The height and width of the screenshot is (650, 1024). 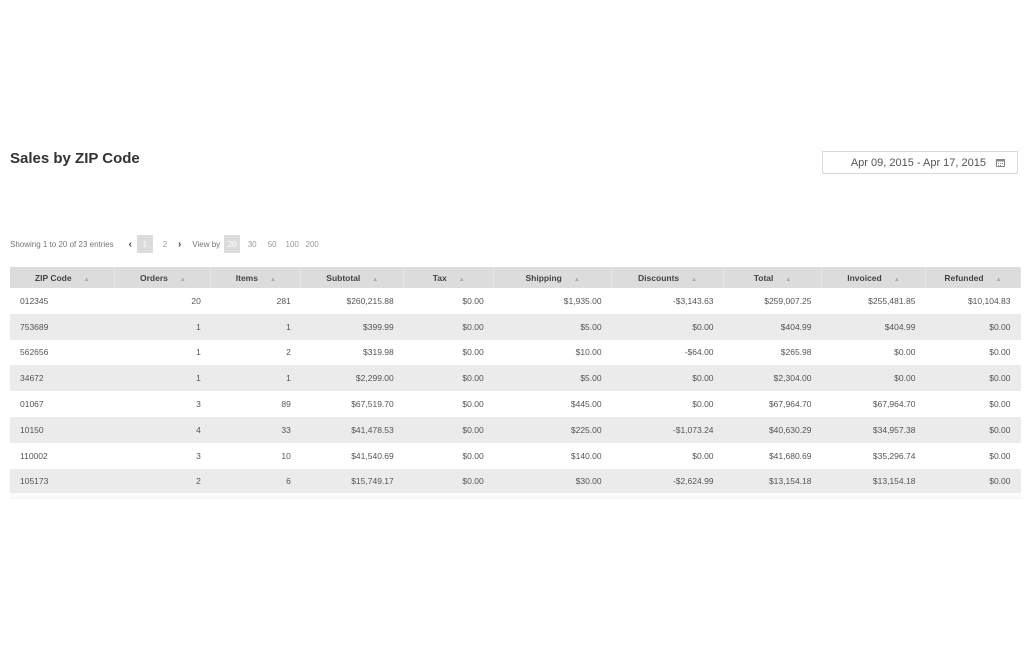 What do you see at coordinates (552, 352) in the screenshot?
I see `cell-shipping: $10.00` at bounding box center [552, 352].